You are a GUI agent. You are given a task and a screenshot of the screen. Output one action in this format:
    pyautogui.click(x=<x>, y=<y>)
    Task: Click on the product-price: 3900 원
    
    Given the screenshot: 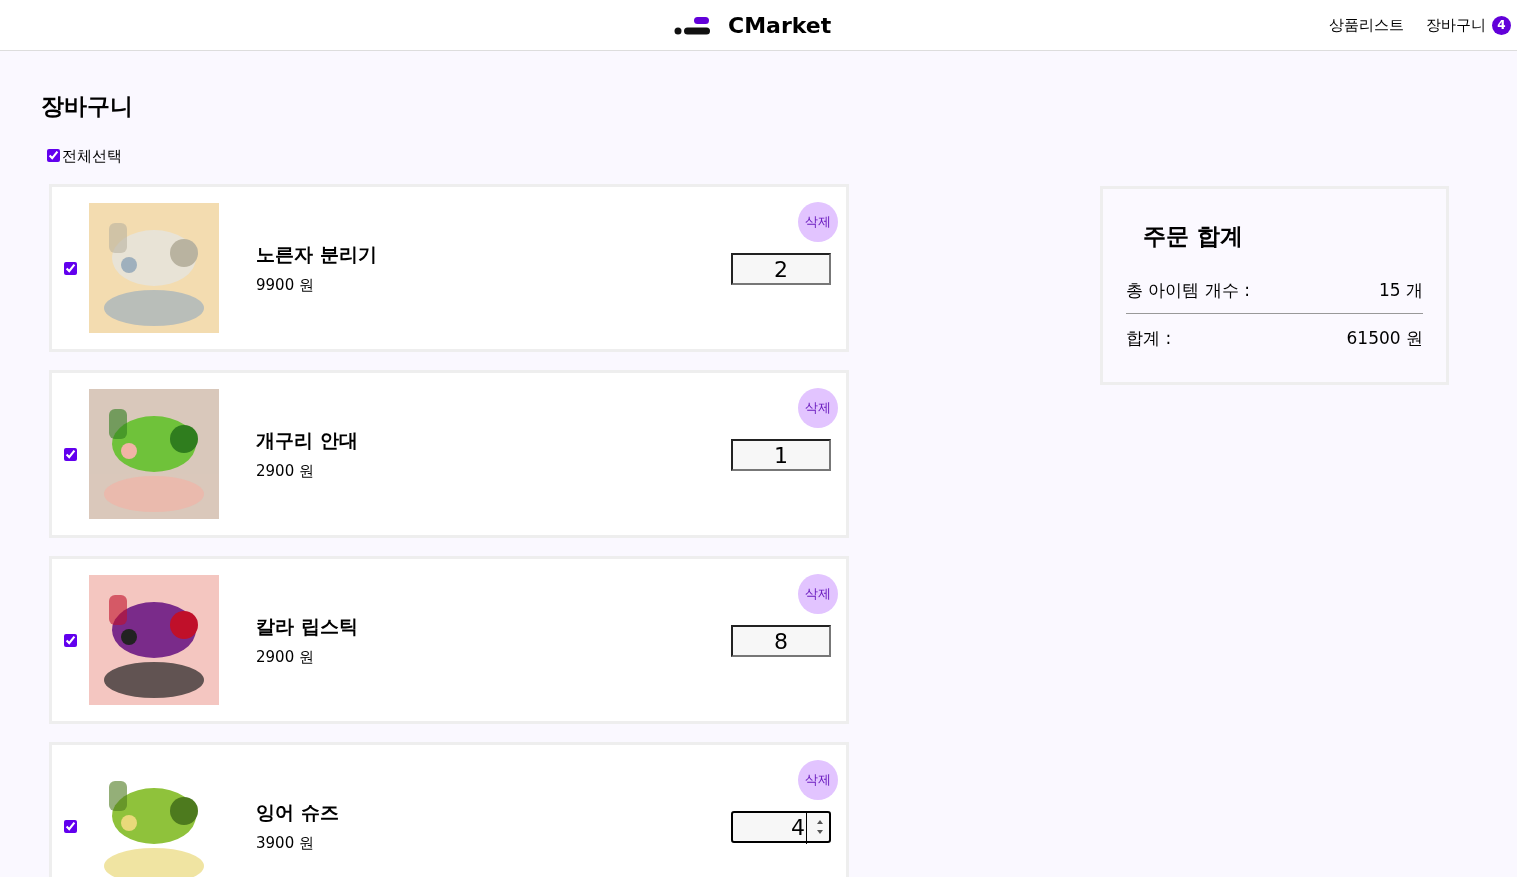 What is the action you would take?
    pyautogui.click(x=285, y=843)
    